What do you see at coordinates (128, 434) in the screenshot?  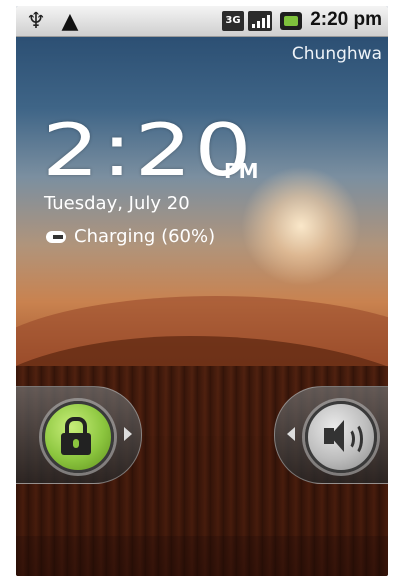 I see `chevron-right-icon` at bounding box center [128, 434].